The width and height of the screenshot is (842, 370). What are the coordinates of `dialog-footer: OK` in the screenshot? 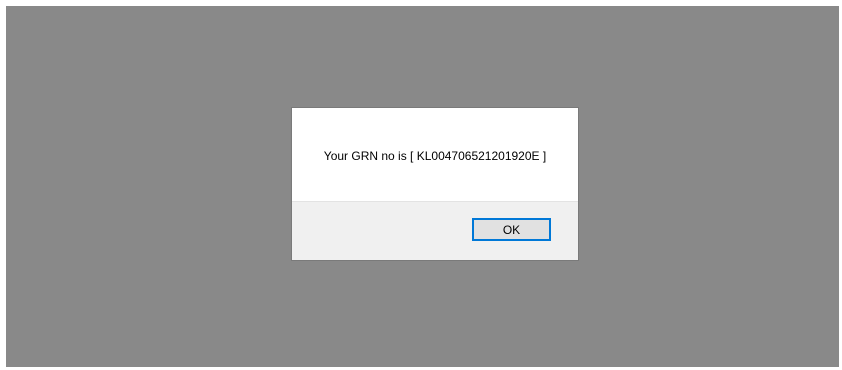 It's located at (435, 230).